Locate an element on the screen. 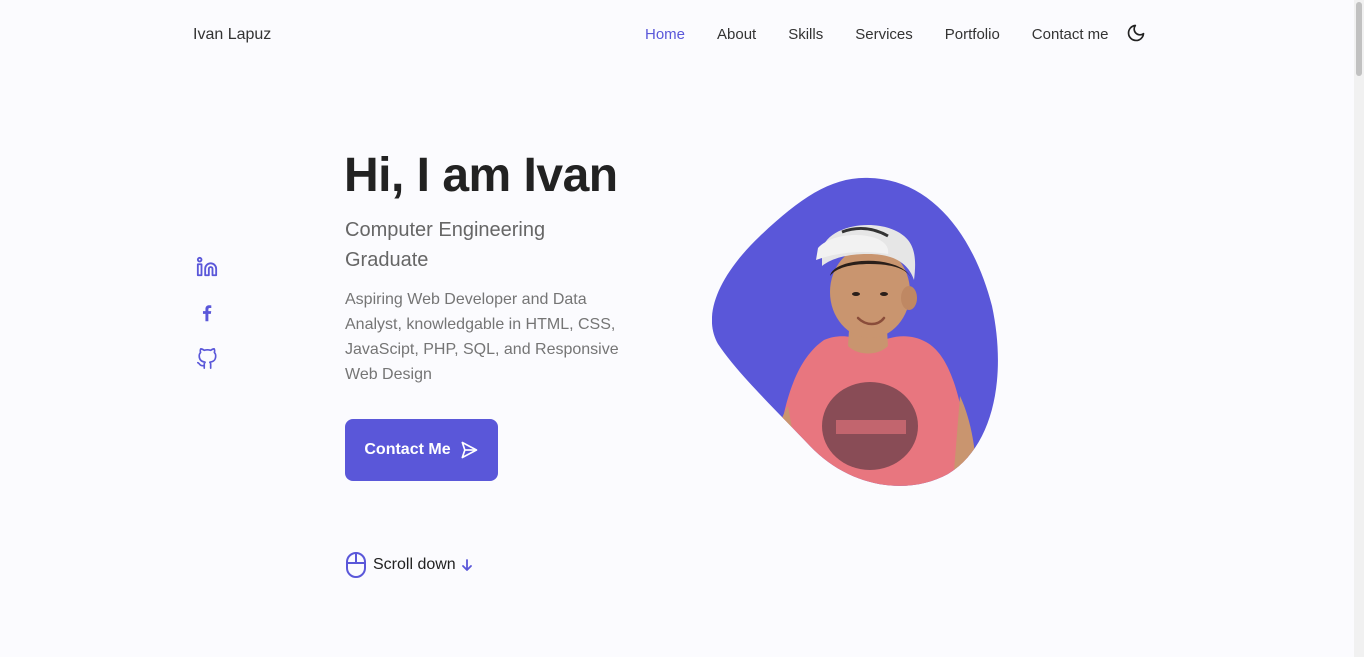 This screenshot has height=657, width=1364. logo: Ivan Lapuz is located at coordinates (232, 35).